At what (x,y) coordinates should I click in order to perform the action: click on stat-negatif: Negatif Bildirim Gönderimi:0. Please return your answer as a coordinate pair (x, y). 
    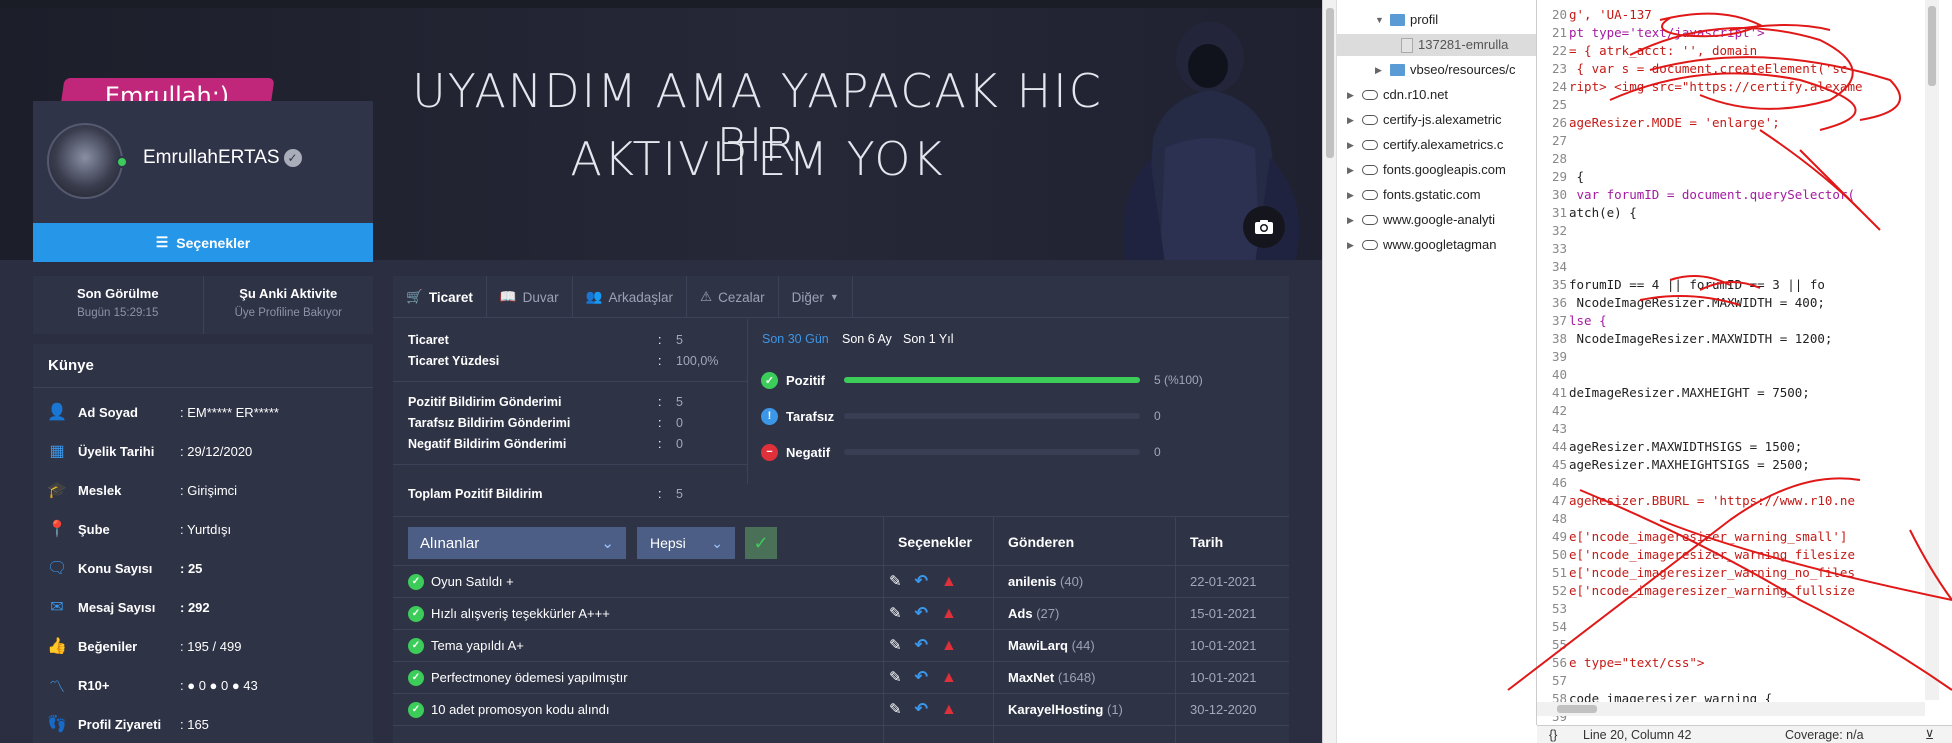
    Looking at the image, I should click on (573, 444).